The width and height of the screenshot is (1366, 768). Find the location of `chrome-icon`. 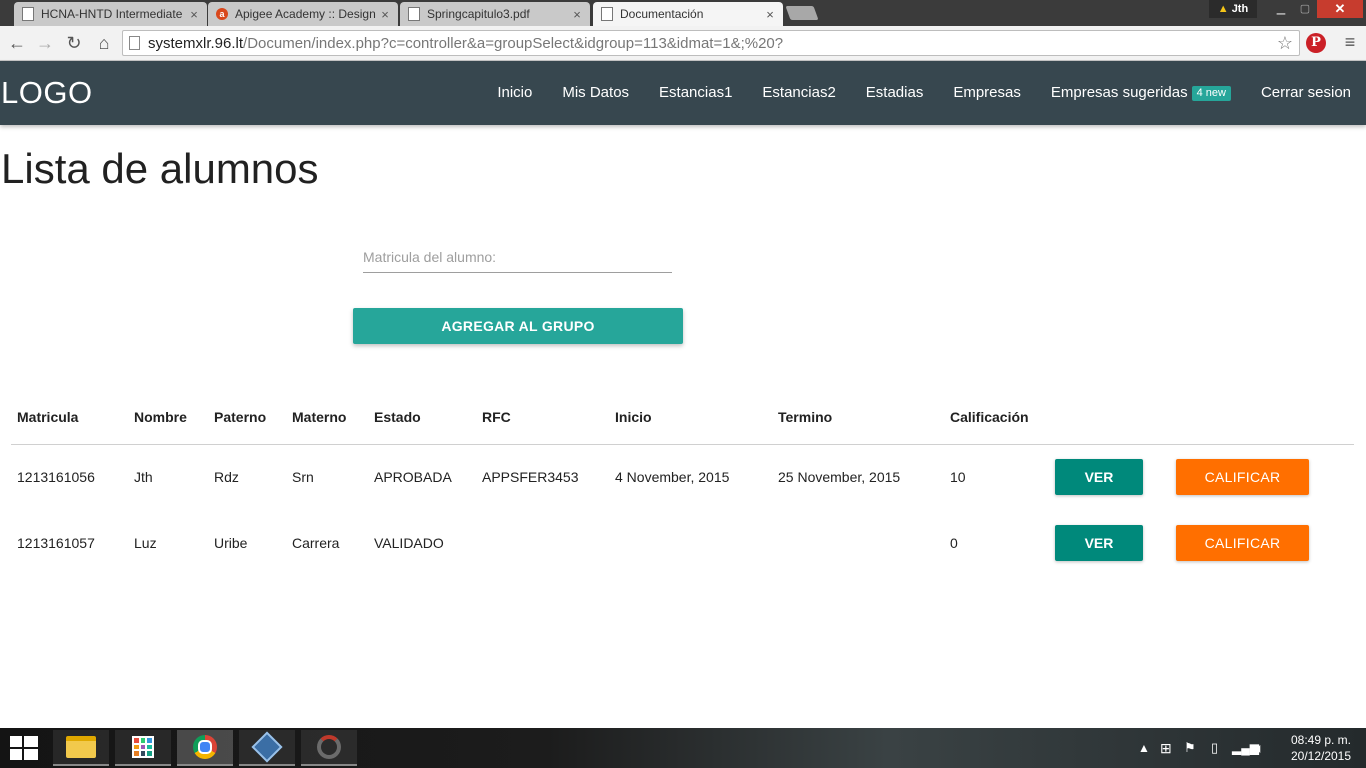

chrome-icon is located at coordinates (205, 747).